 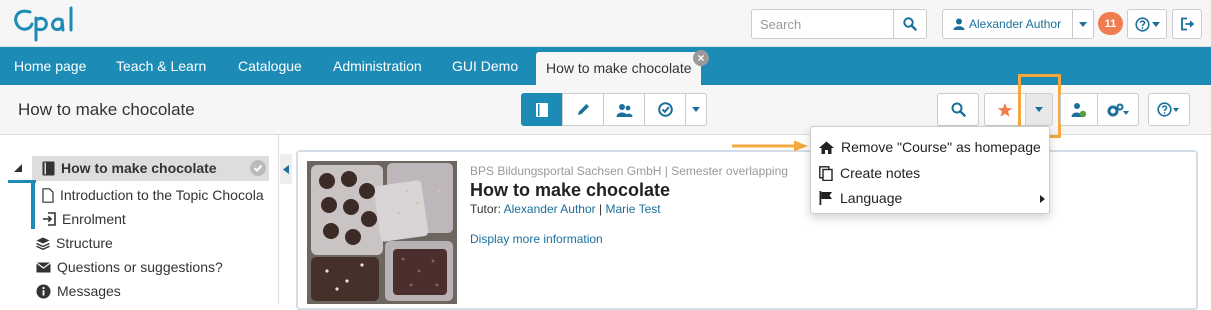 I want to click on assessment-button, so click(x=665, y=109).